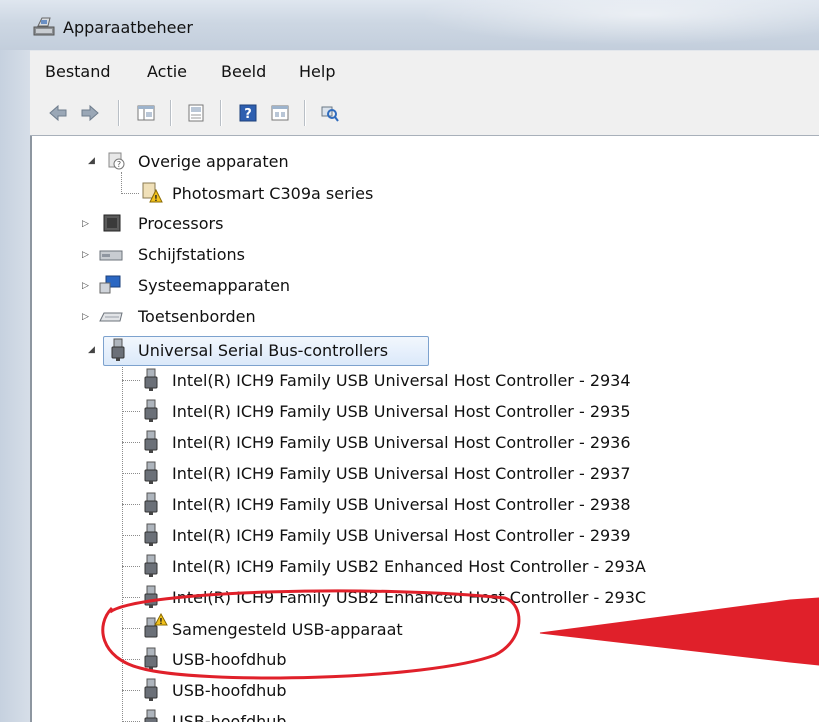  Describe the element at coordinates (679, 631) in the screenshot. I see `annotation-arrow` at that location.